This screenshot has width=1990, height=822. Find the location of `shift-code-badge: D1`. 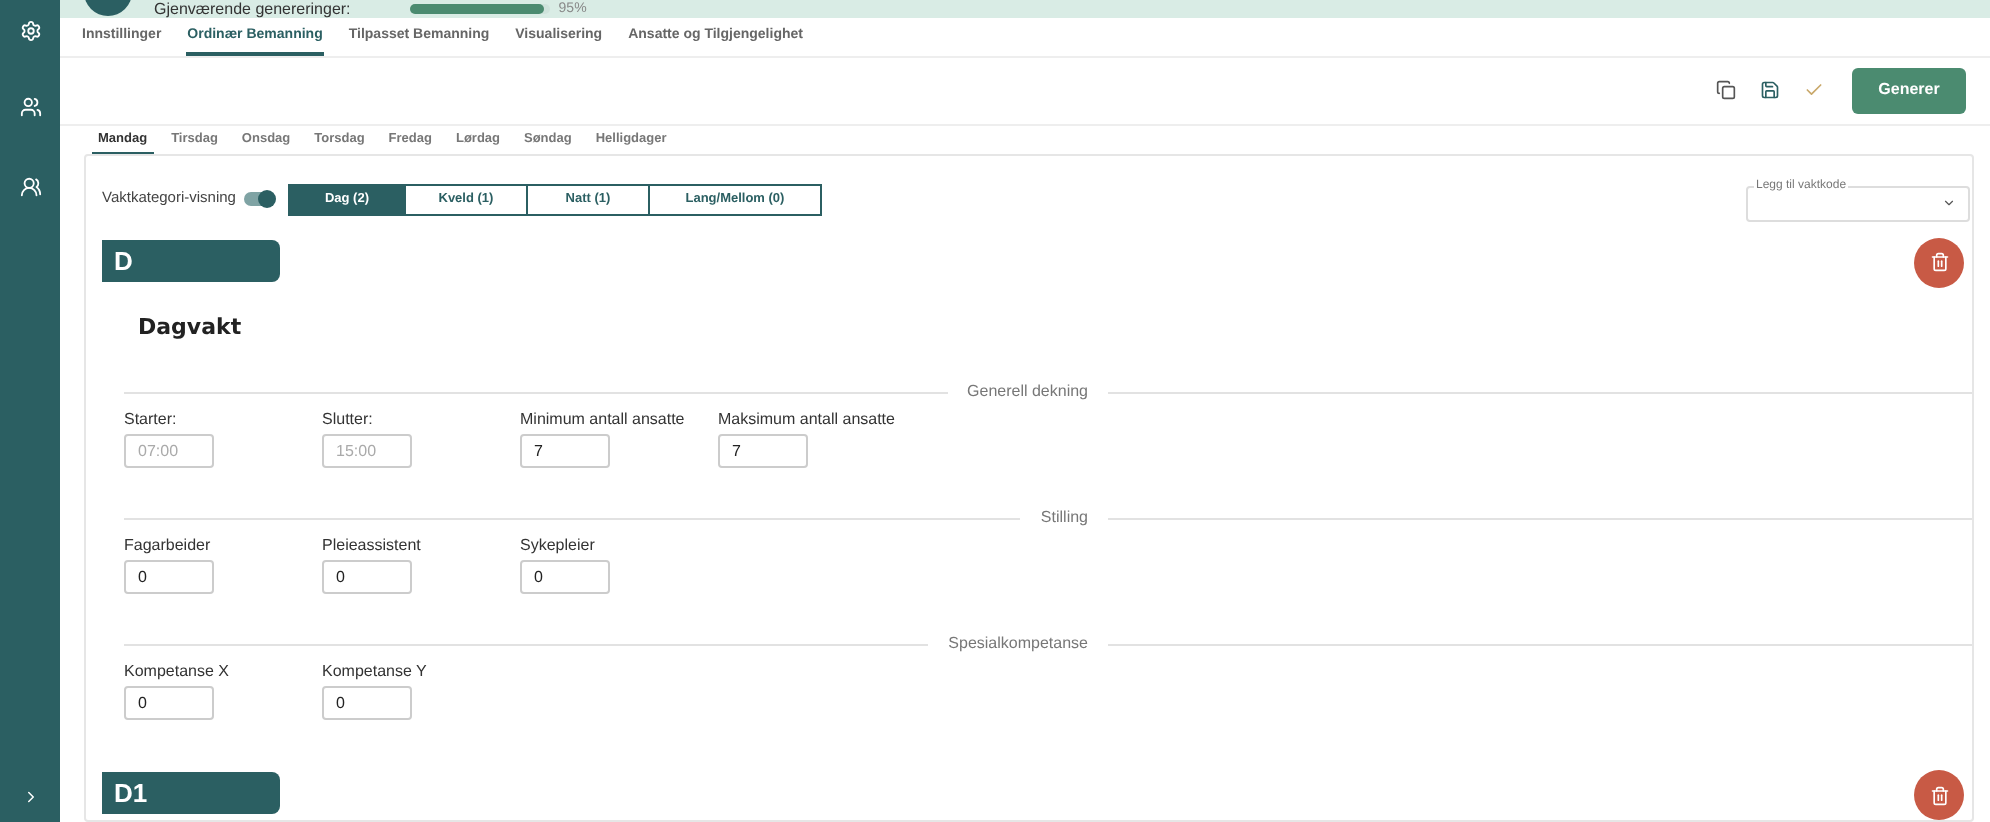

shift-code-badge: D1 is located at coordinates (191, 793).